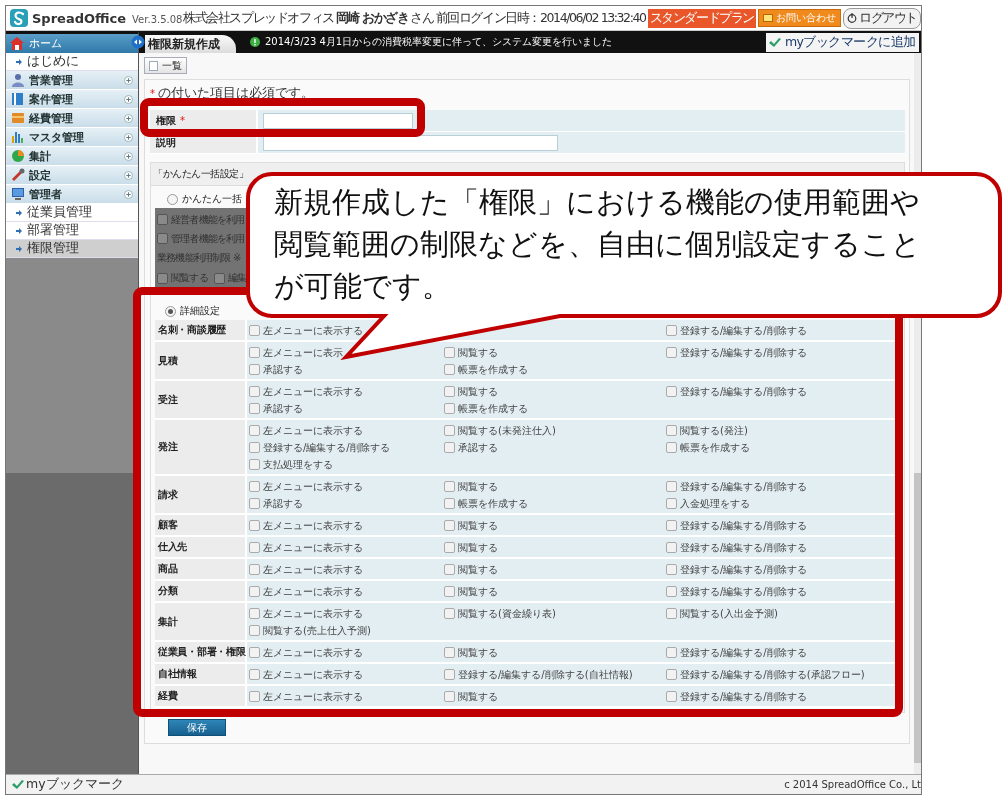 This screenshot has width=1007, height=805. I want to click on news-text: 2014/3/23 4月1日からの消費税率変更に伴って、システム変更を行いました, so click(439, 42).